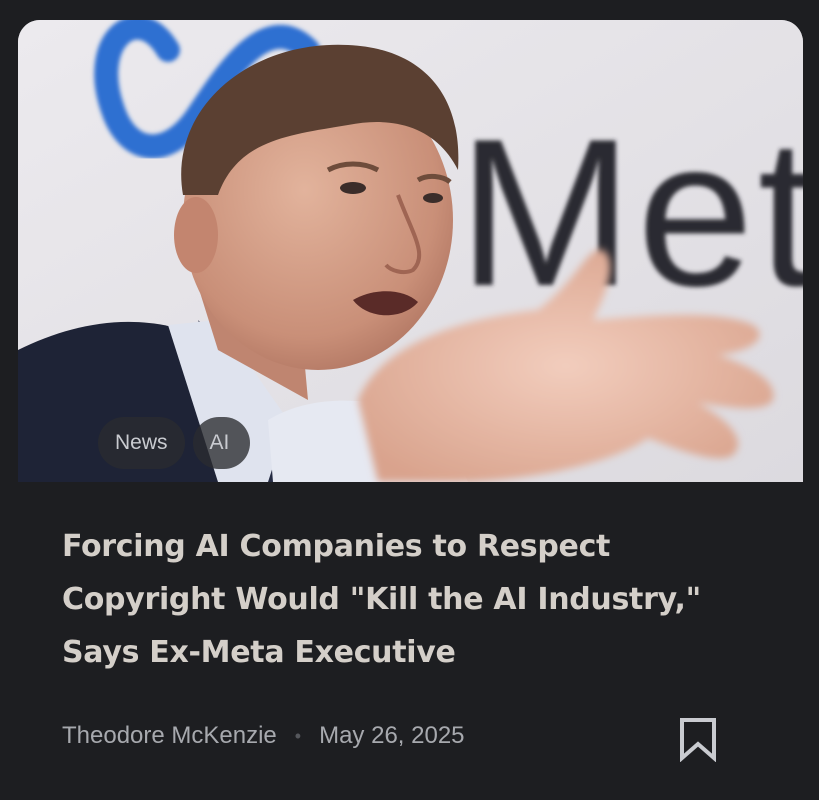 The width and height of the screenshot is (819, 800). What do you see at coordinates (141, 443) in the screenshot?
I see `tag-news: News` at bounding box center [141, 443].